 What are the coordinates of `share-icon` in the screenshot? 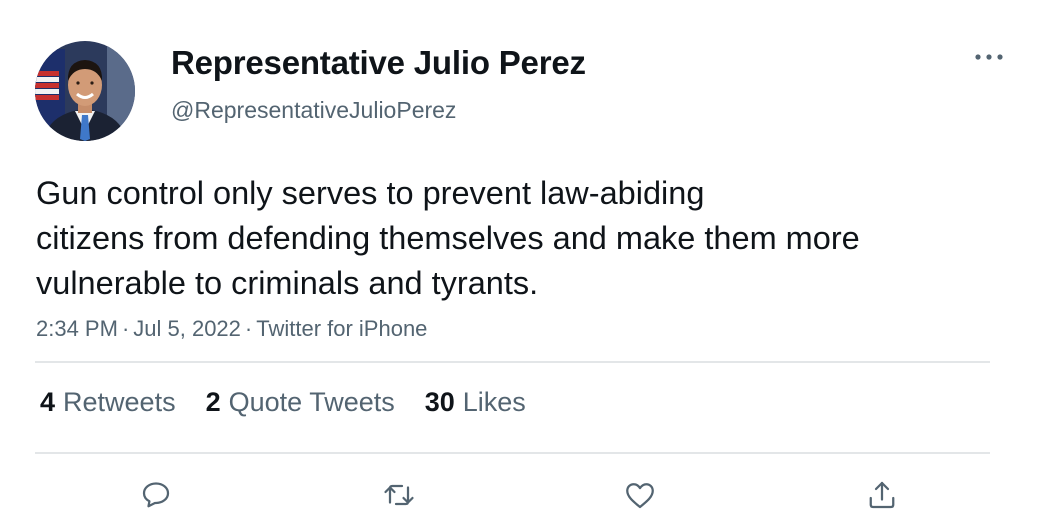 It's located at (882, 495).